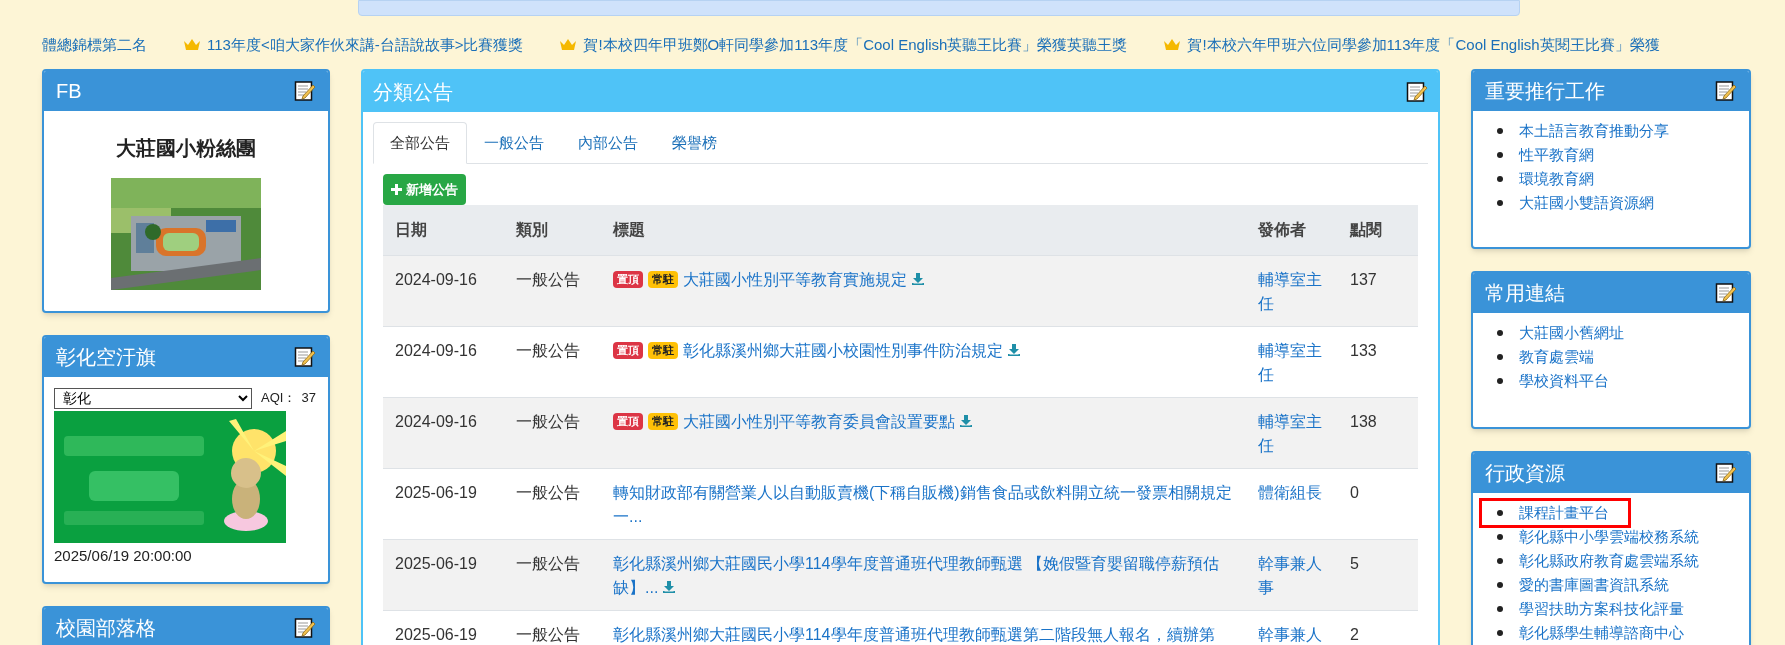 The height and width of the screenshot is (645, 1785). Describe the element at coordinates (424, 189) in the screenshot. I see `add-announcement-button: 新增公告` at that location.